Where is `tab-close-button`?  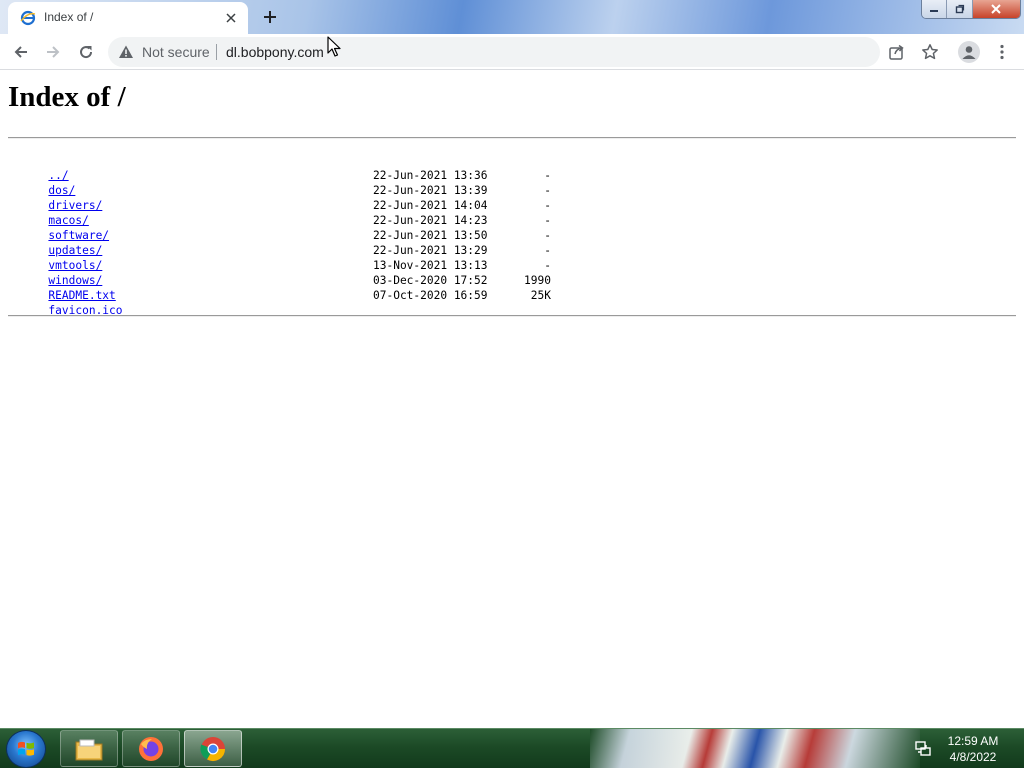 tab-close-button is located at coordinates (231, 18).